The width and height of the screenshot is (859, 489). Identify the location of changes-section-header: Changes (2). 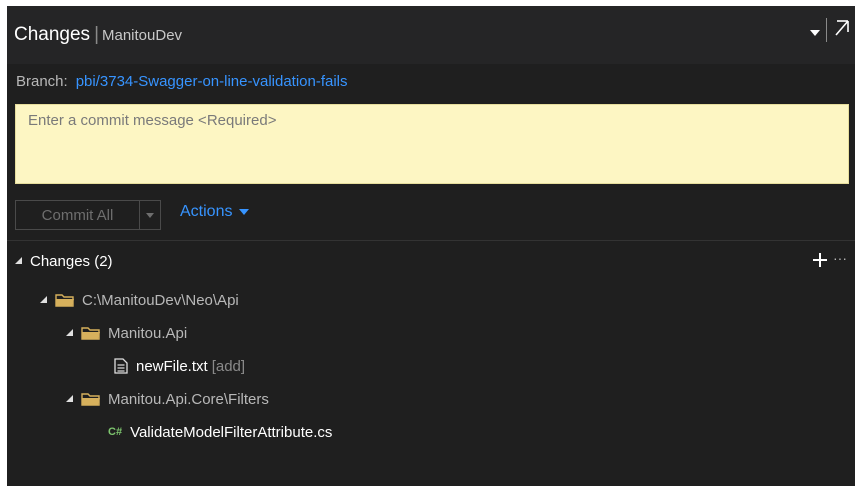
(64, 261).